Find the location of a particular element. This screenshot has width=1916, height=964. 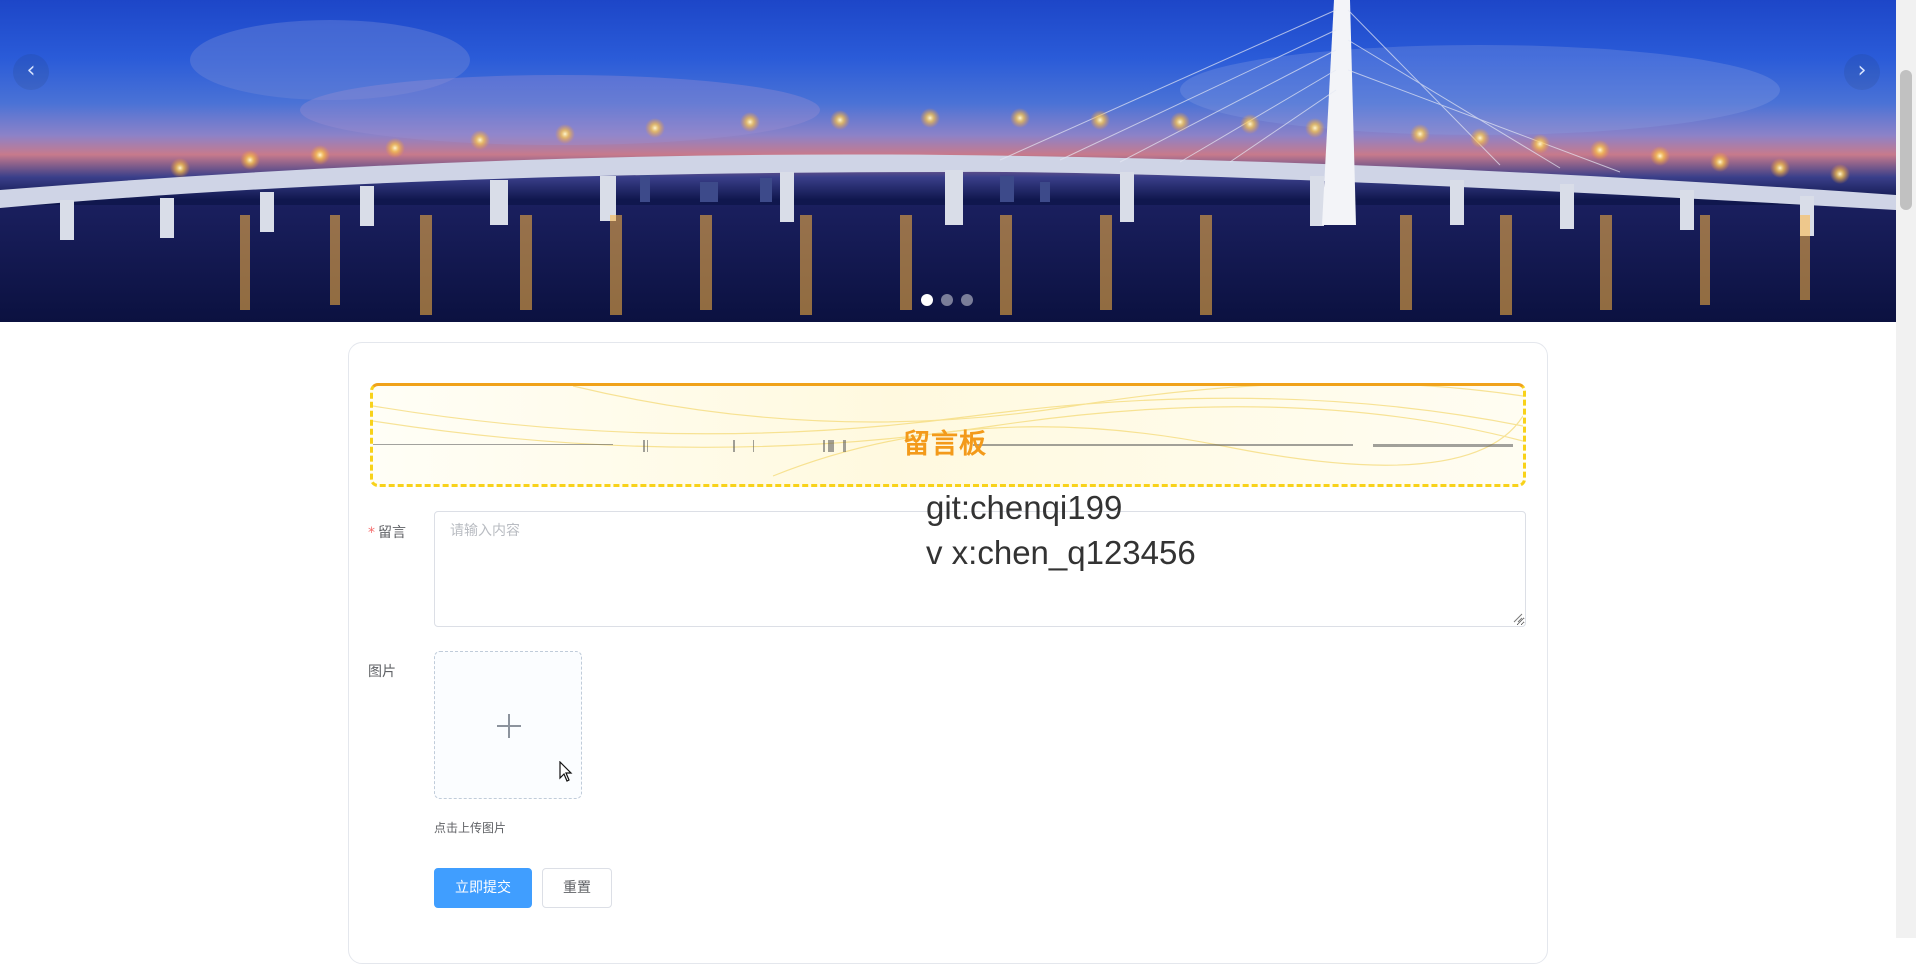

mouse-cursor-icon is located at coordinates (566, 771).